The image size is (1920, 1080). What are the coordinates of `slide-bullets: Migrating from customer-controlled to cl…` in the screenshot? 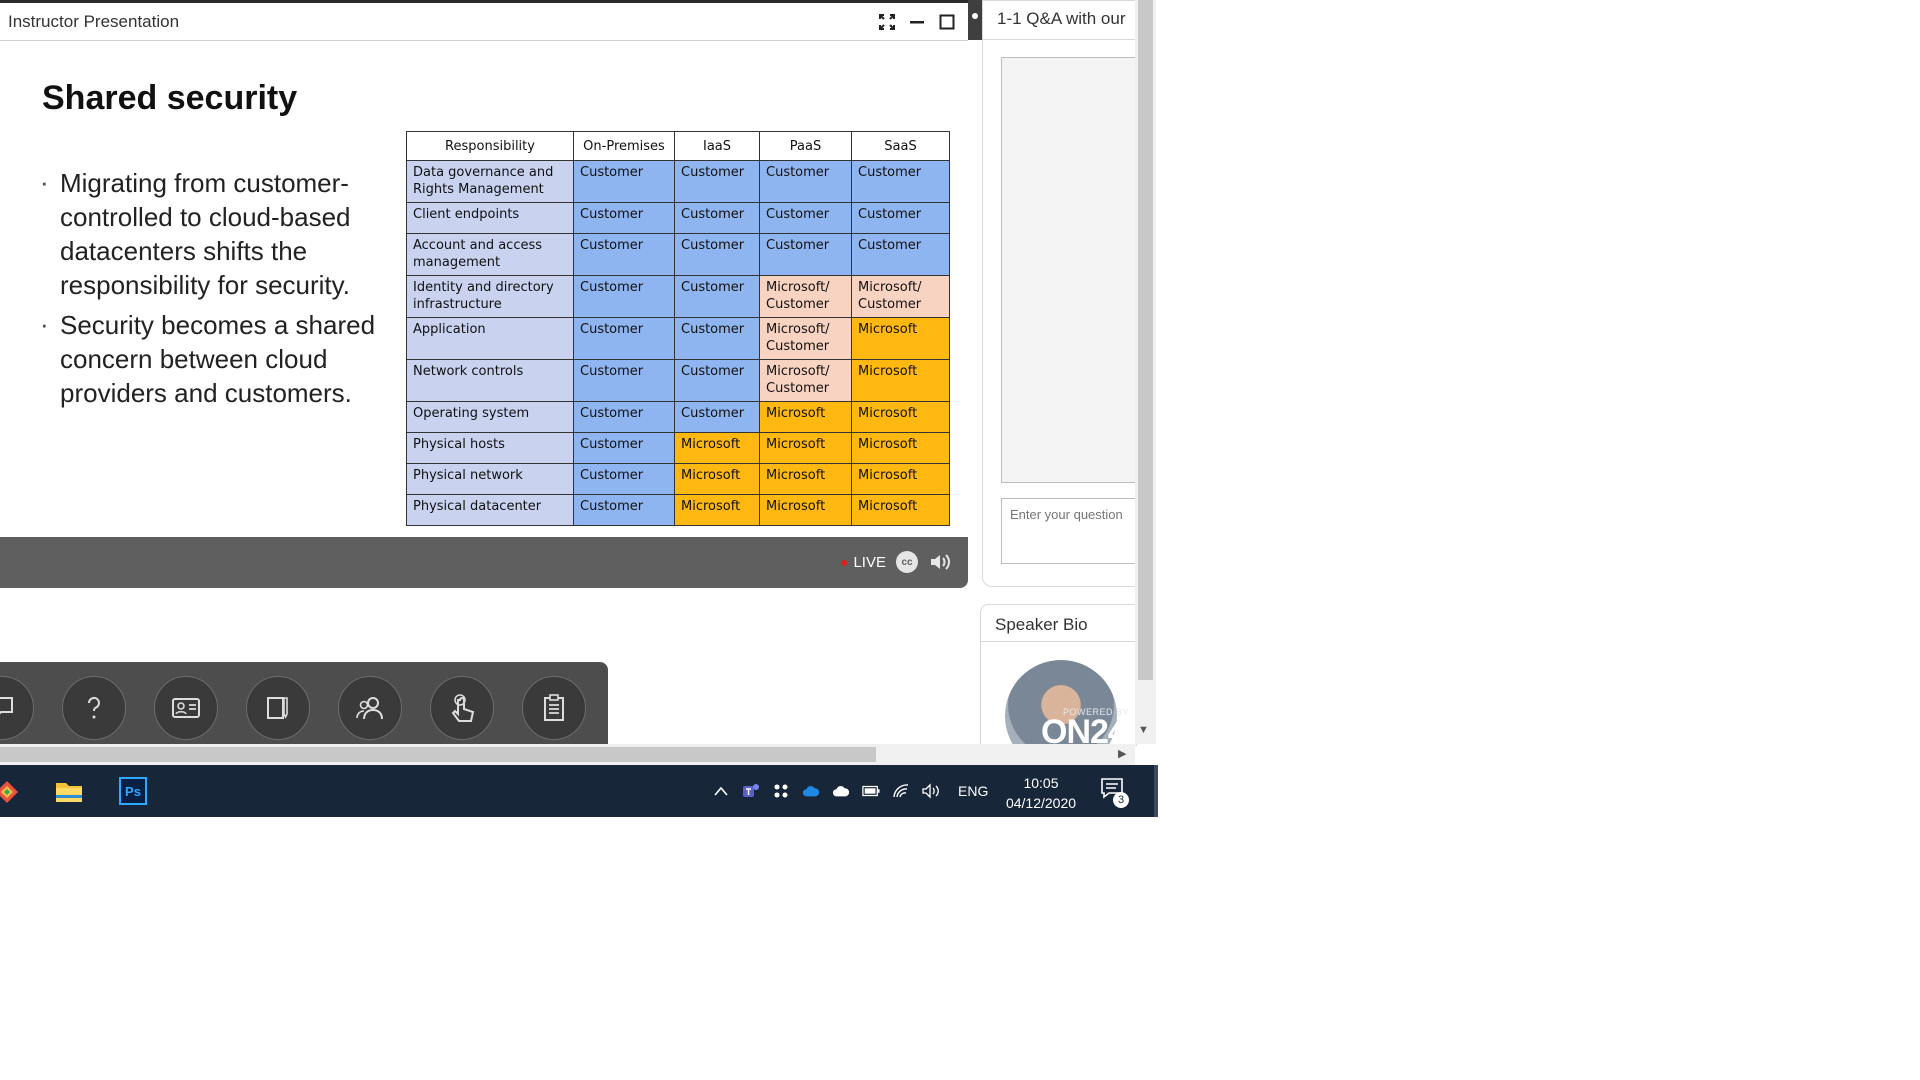 It's located at (216, 290).